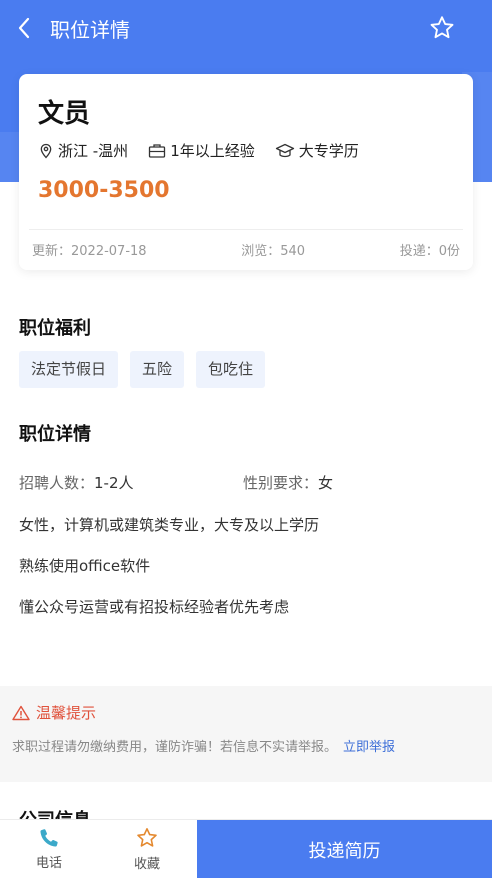 This screenshot has height=878, width=492. I want to click on briefcase-icon, so click(157, 150).